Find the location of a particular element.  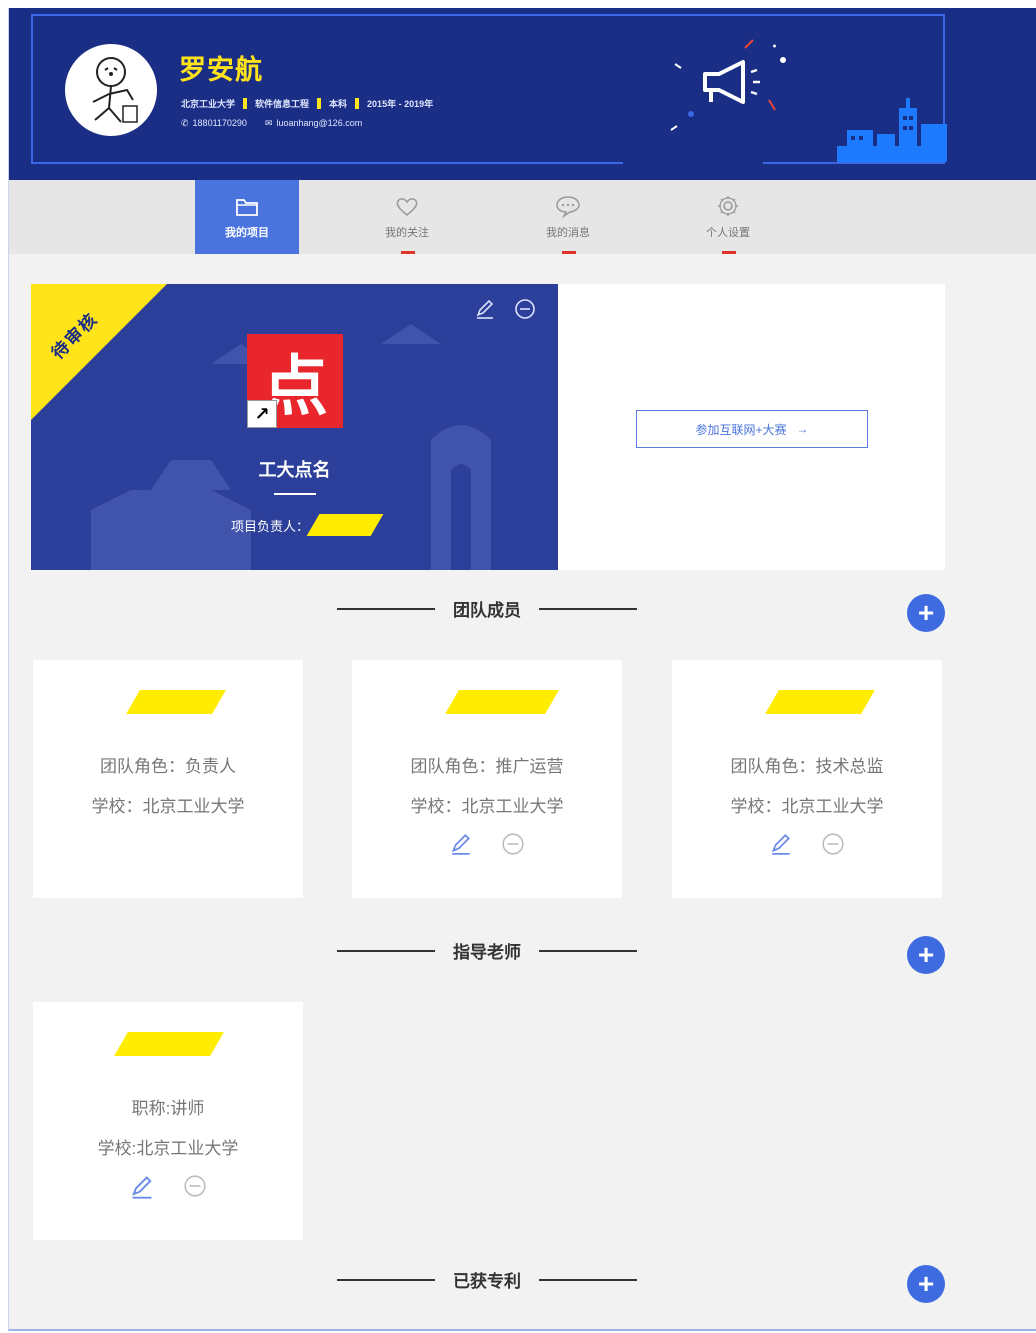

major-name: 软件信息工程 is located at coordinates (282, 104).